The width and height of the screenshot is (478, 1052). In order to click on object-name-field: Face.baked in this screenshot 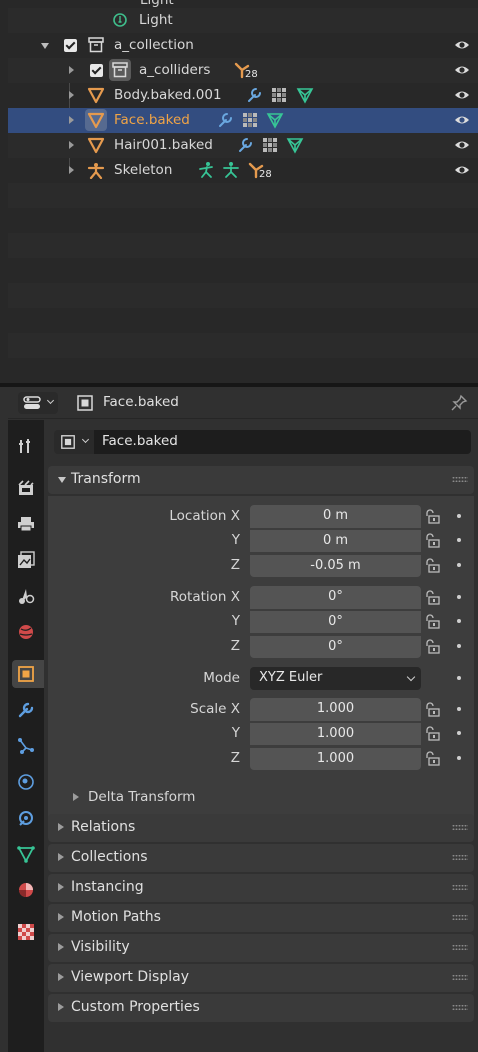, I will do `click(262, 442)`.